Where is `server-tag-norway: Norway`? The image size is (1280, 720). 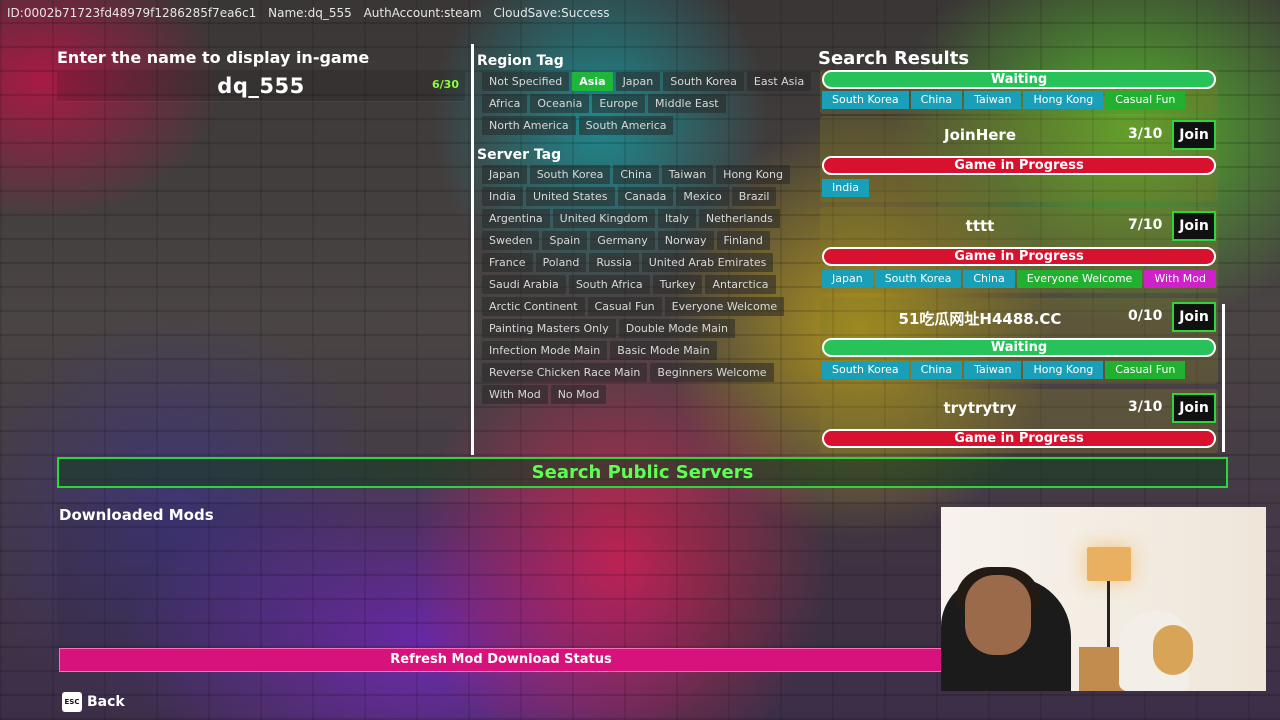 server-tag-norway: Norway is located at coordinates (685, 240).